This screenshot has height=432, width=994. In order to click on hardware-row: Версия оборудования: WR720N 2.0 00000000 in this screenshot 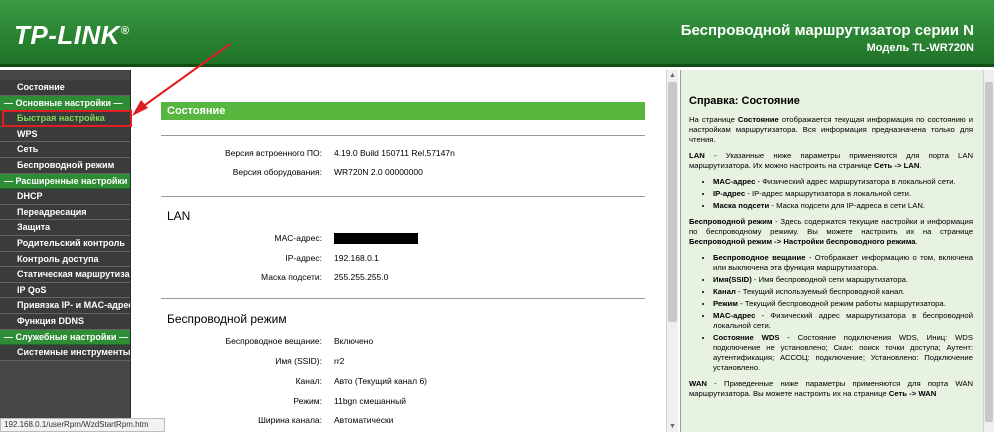, I will do `click(403, 174)`.